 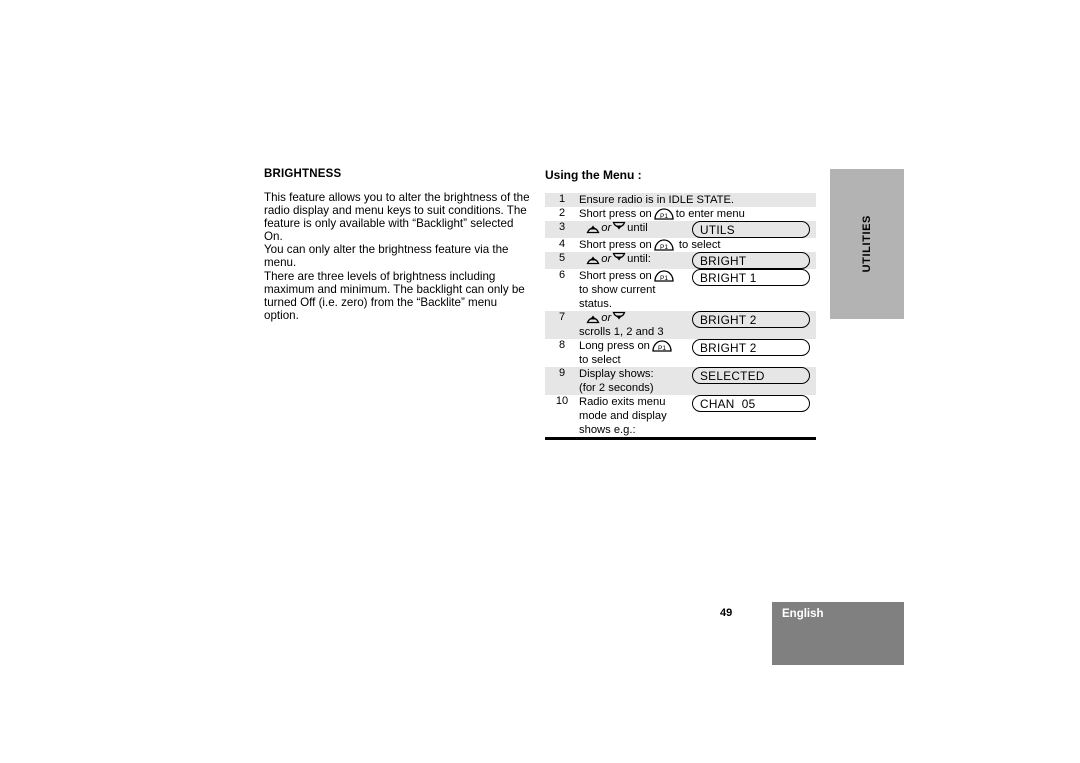 What do you see at coordinates (622, 402) in the screenshot?
I see `step-text-line: Radio exits menu` at bounding box center [622, 402].